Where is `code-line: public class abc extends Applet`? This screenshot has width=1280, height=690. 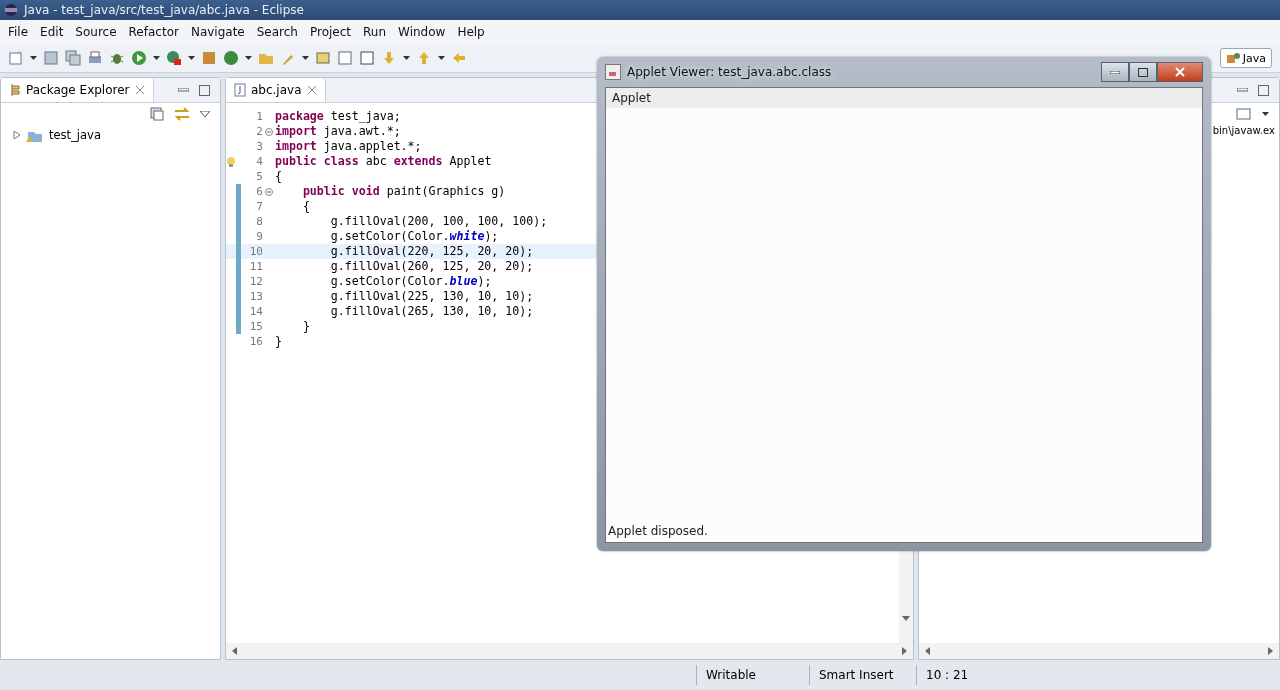 code-line: public class abc extends Applet is located at coordinates (383, 161).